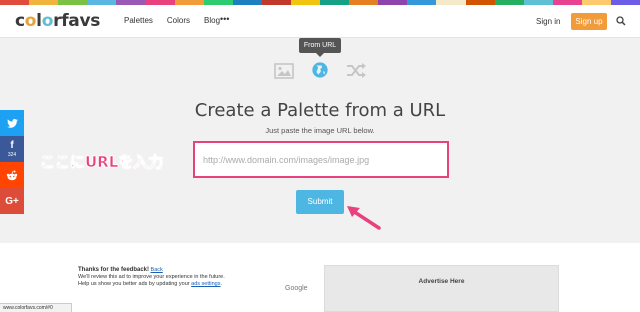 The width and height of the screenshot is (640, 312). Describe the element at coordinates (296, 288) in the screenshot. I see `google-ad-label: Google` at that location.